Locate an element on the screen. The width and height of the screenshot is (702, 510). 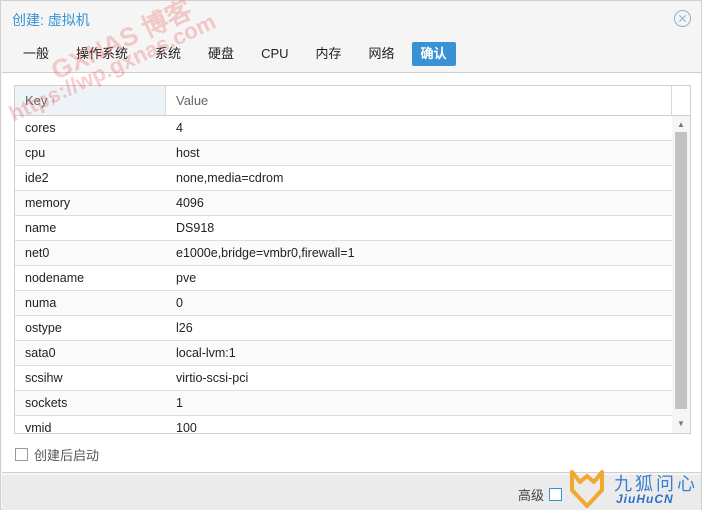
tab-memory: 内存 is located at coordinates (329, 54).